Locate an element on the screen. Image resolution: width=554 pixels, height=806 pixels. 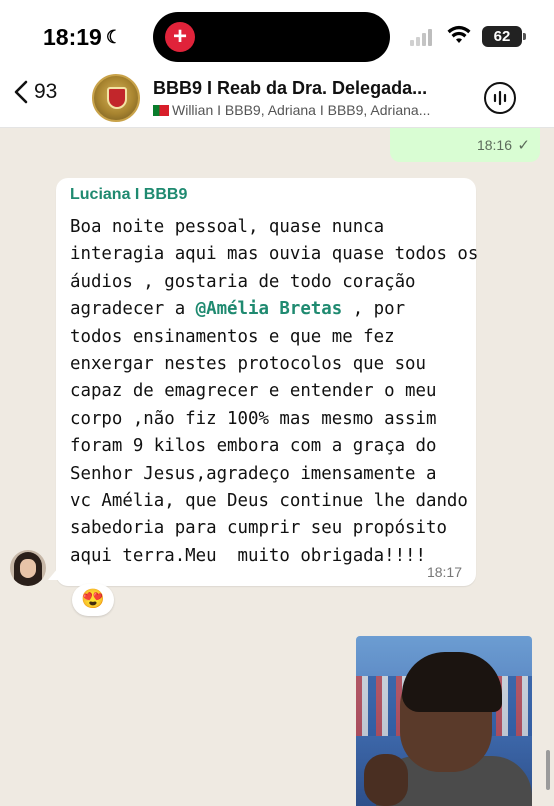
message-line: vc Amélia, que Deus continue lhe dando is located at coordinates (269, 501).